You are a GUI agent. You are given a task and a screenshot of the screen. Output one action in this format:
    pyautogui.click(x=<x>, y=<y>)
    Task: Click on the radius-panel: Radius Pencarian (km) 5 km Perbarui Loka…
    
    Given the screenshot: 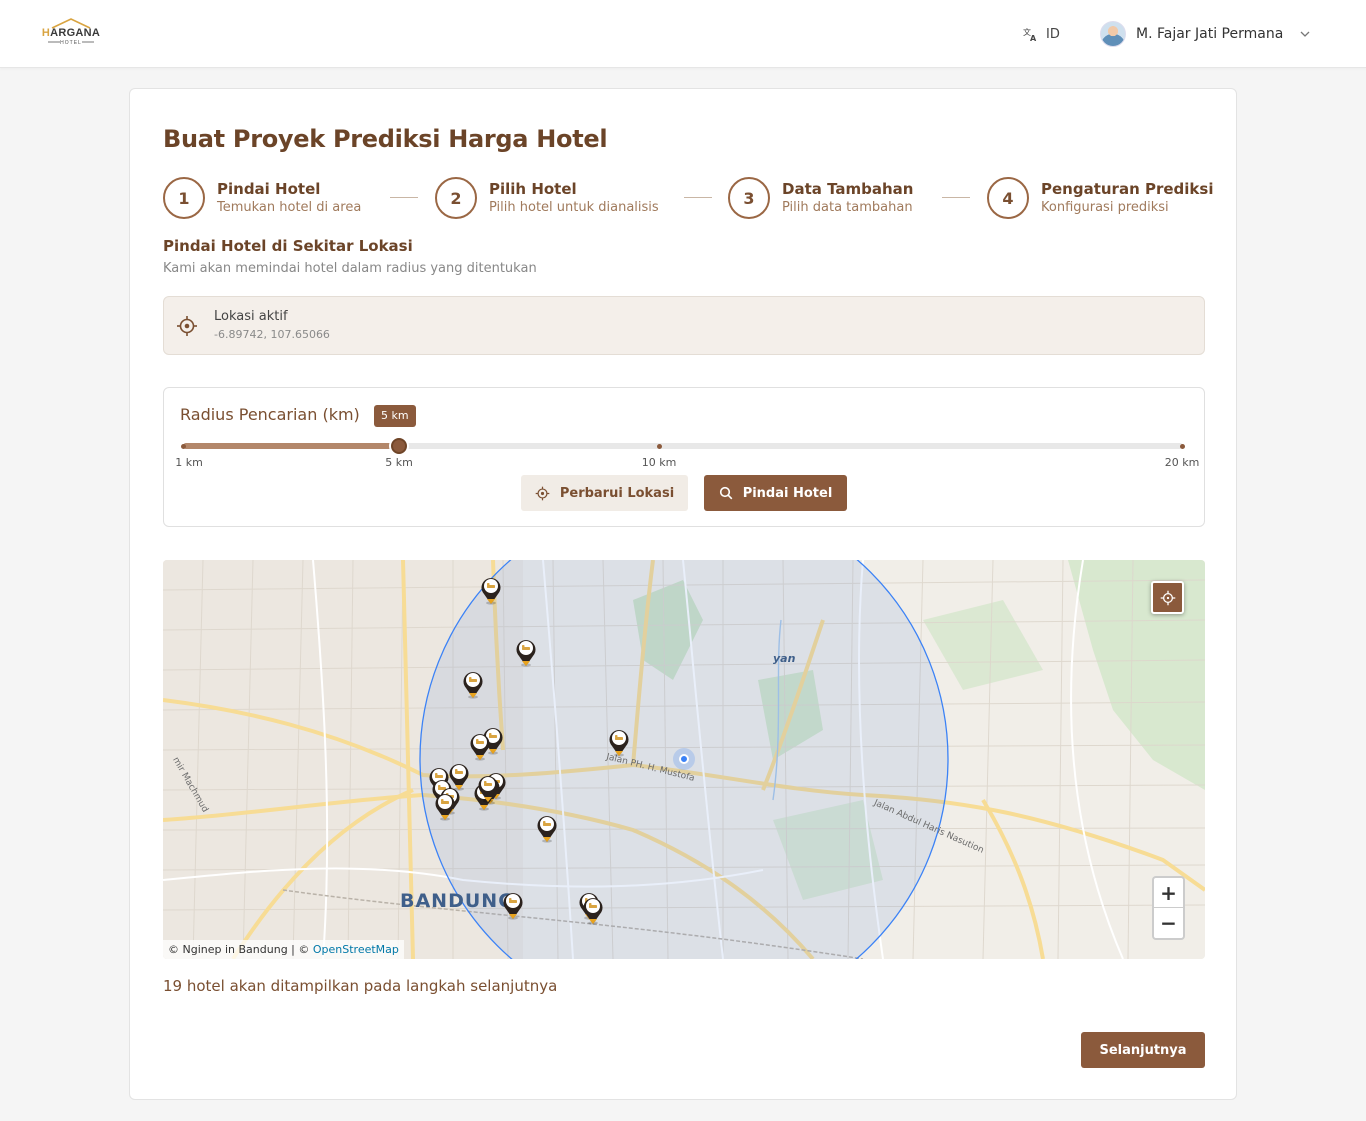 What is the action you would take?
    pyautogui.click(x=684, y=457)
    